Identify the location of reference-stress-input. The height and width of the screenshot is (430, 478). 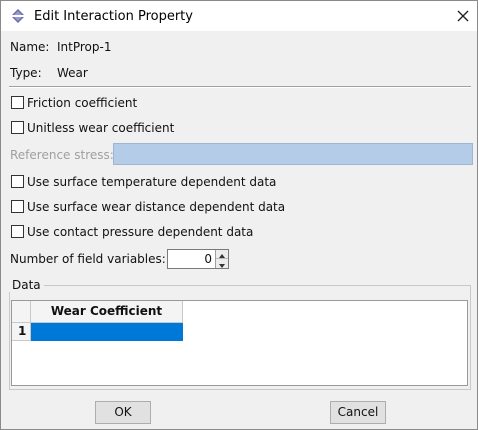
(293, 154).